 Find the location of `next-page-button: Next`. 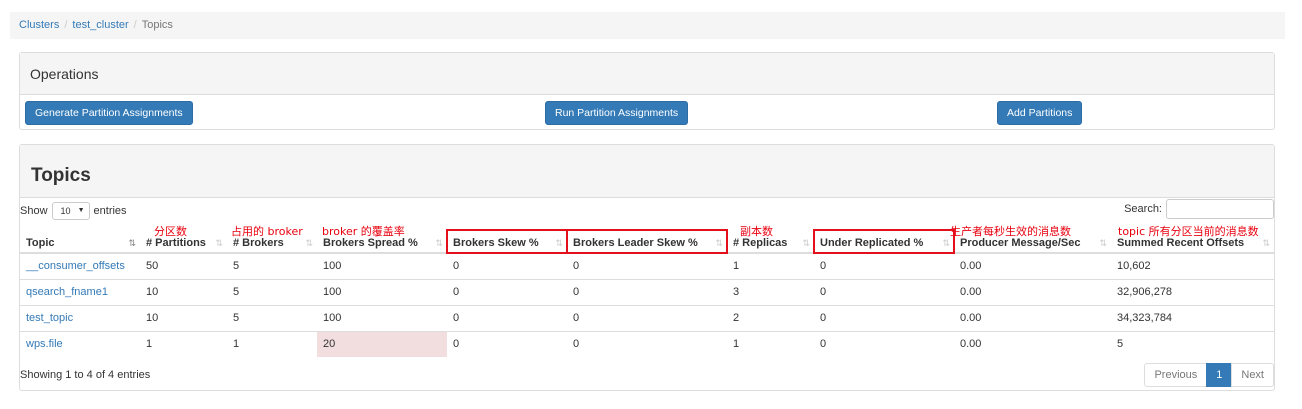

next-page-button: Next is located at coordinates (1252, 375).